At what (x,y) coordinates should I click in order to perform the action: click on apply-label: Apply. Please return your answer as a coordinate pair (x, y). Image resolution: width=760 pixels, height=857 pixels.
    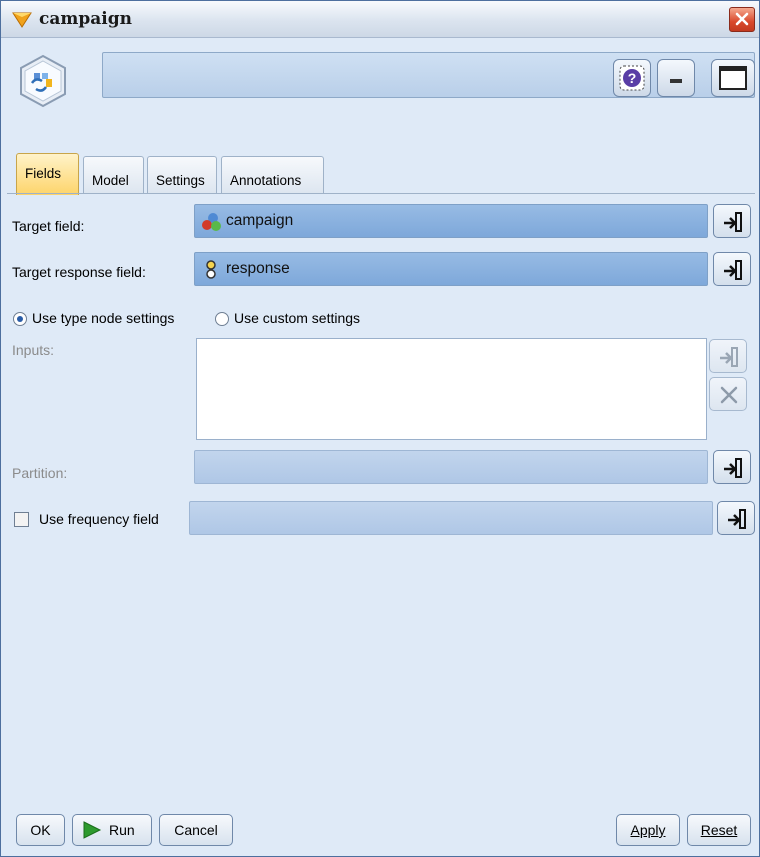
    Looking at the image, I should click on (648, 830).